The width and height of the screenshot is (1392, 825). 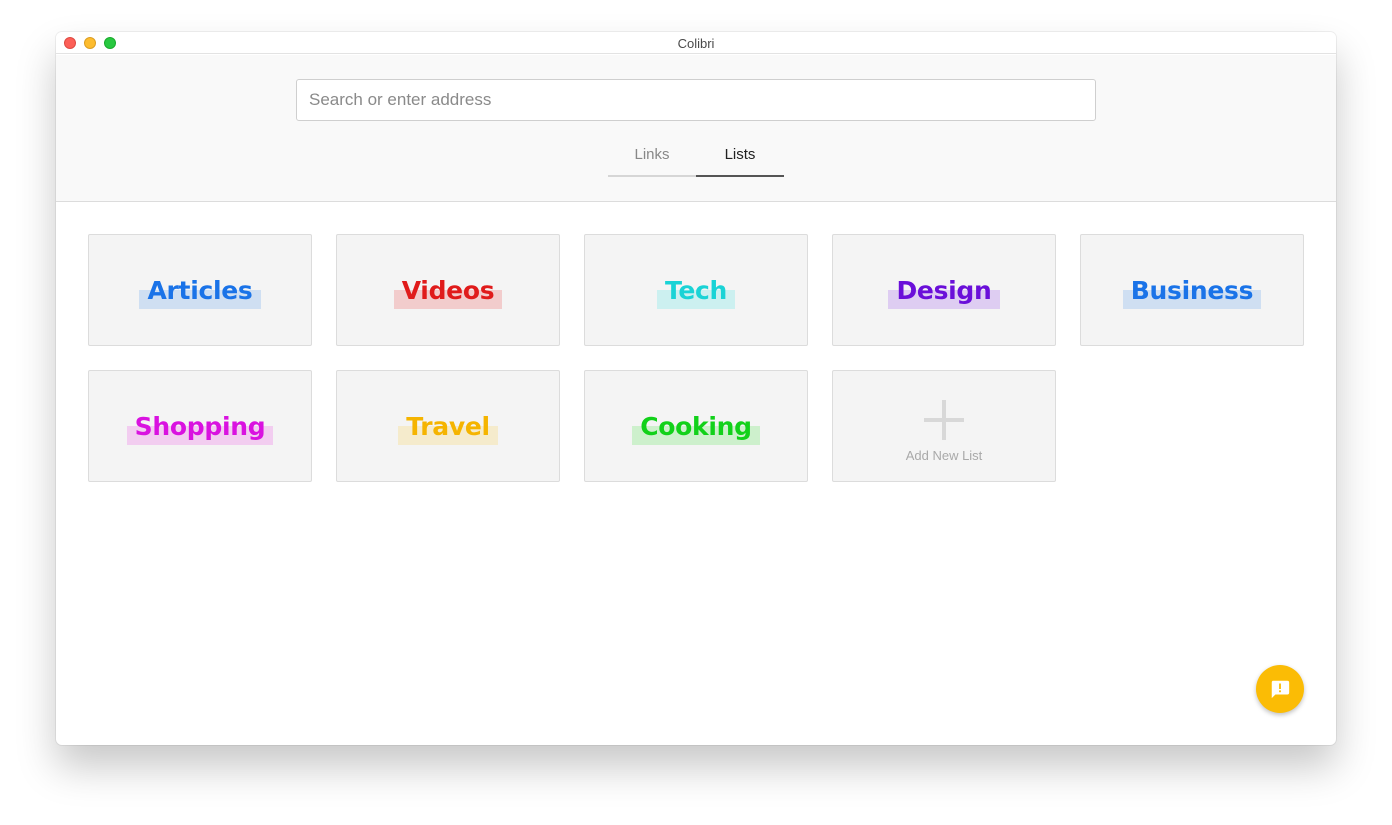 I want to click on list-card-design: Design, so click(x=944, y=290).